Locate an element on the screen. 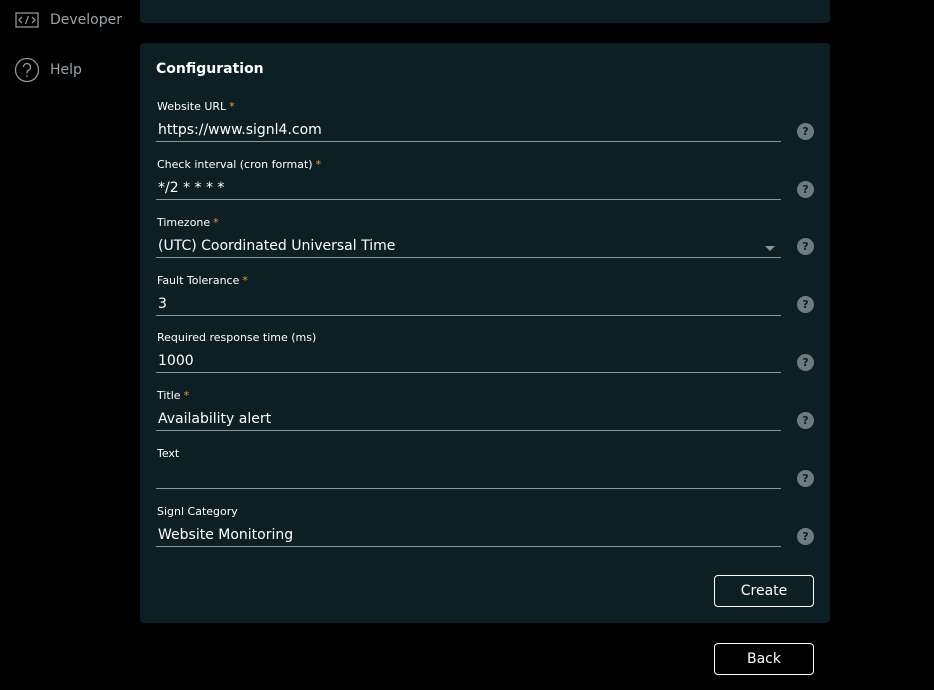 The height and width of the screenshot is (690, 934). signl-category-field: Signl Category is located at coordinates (468, 531).